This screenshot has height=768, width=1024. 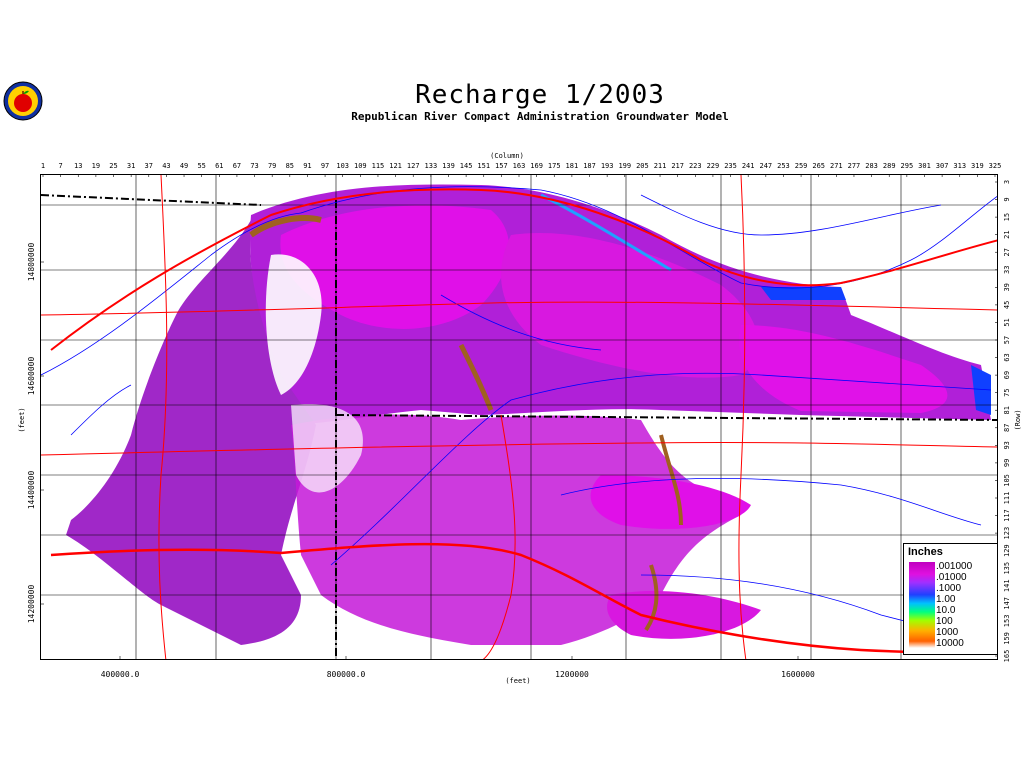 I want to click on x-tick-label: 400000.0, so click(x=120, y=674).